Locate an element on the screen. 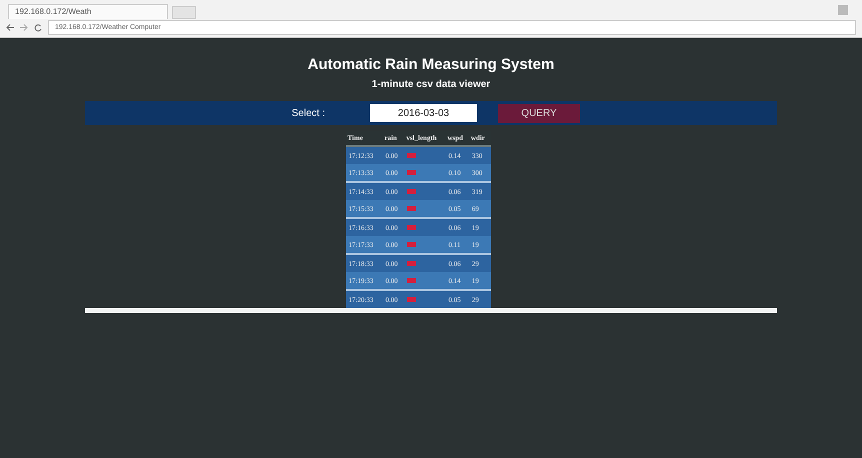  page-subtitle: 1-minute csv data viewer is located at coordinates (431, 84).